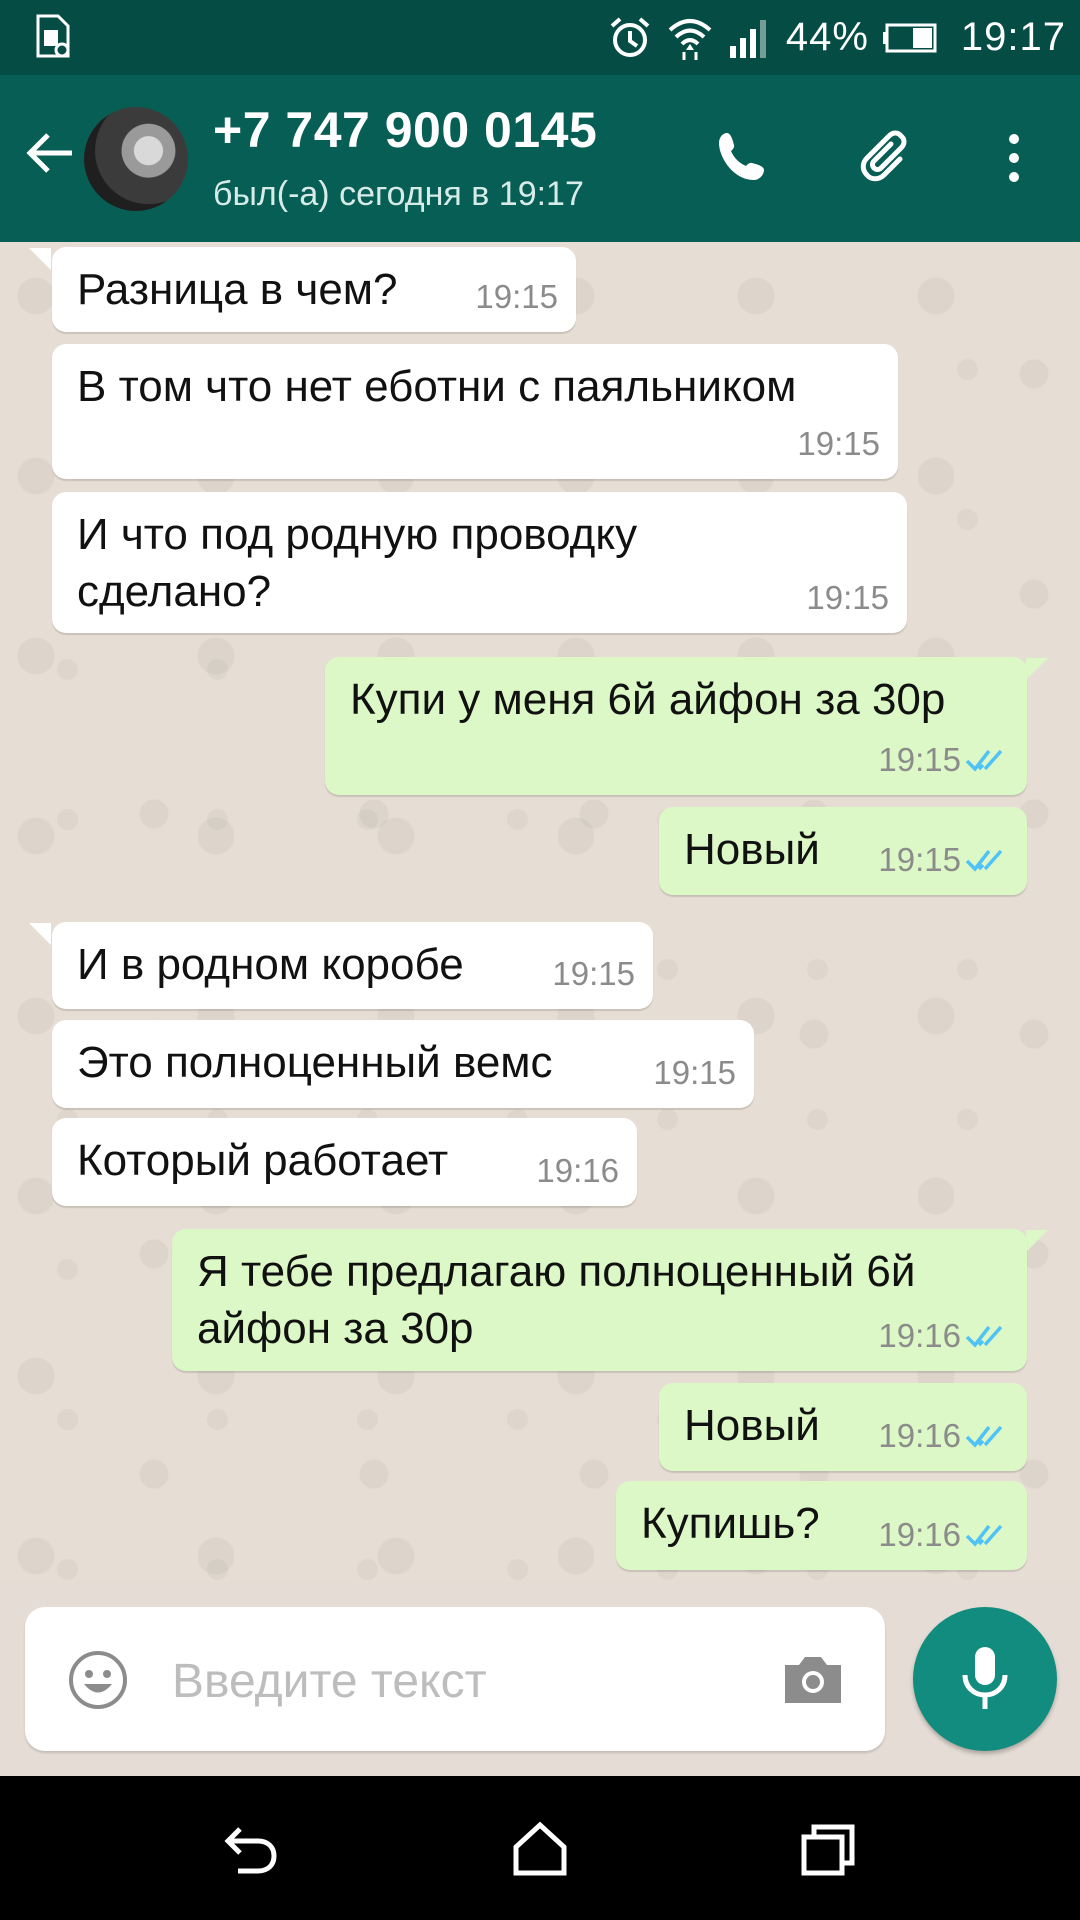  What do you see at coordinates (730, 1523) in the screenshot?
I see `message-text: Купишь?` at bounding box center [730, 1523].